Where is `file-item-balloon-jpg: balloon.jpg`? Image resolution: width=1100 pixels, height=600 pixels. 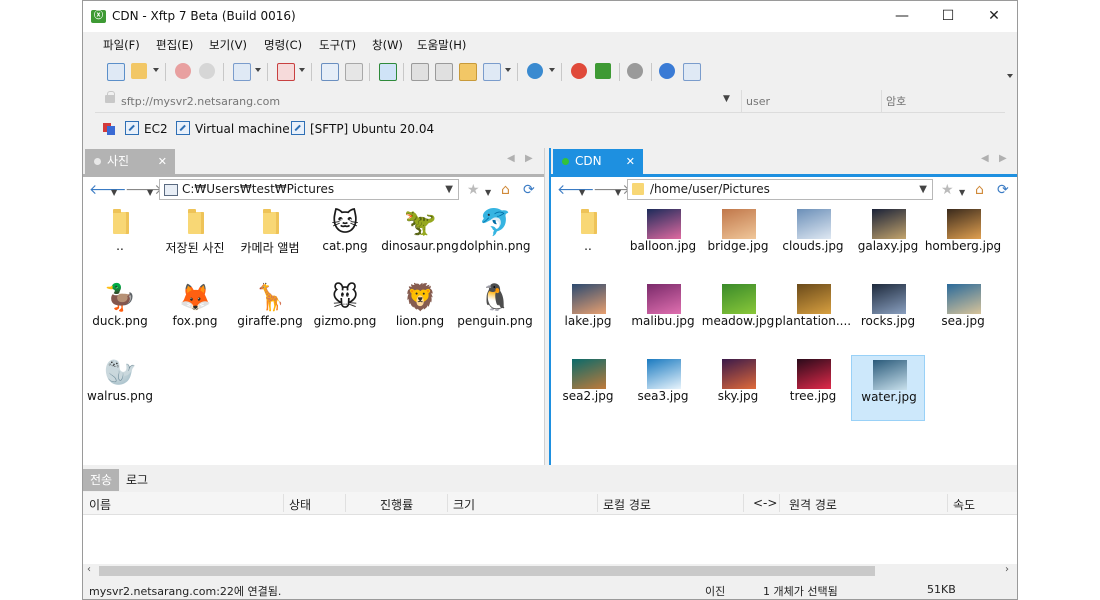 file-item-balloon-jpg: balloon.jpg is located at coordinates (663, 238).